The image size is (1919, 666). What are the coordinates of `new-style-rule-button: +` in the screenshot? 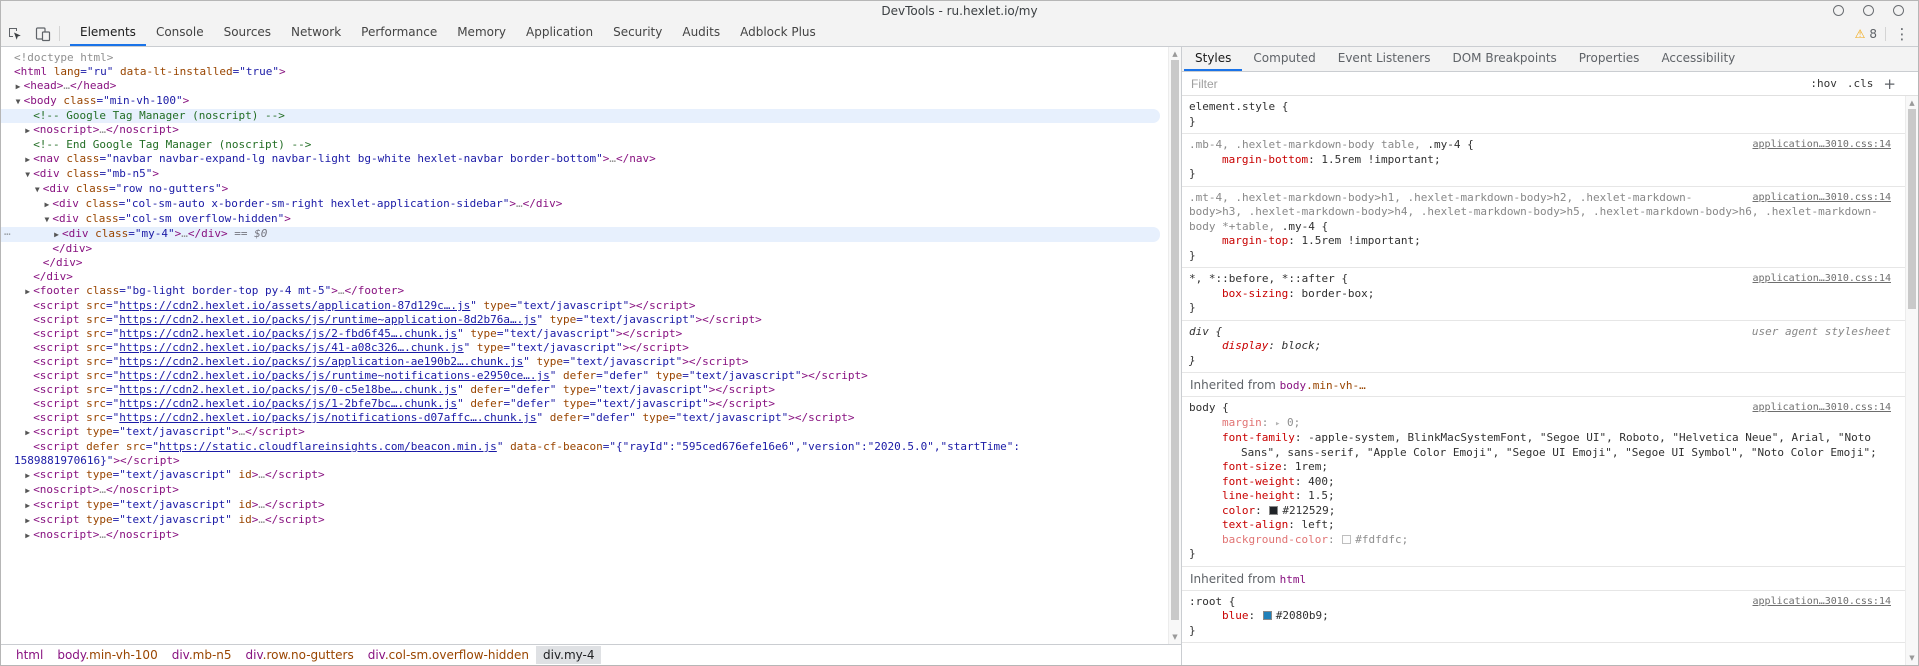 It's located at (1889, 83).